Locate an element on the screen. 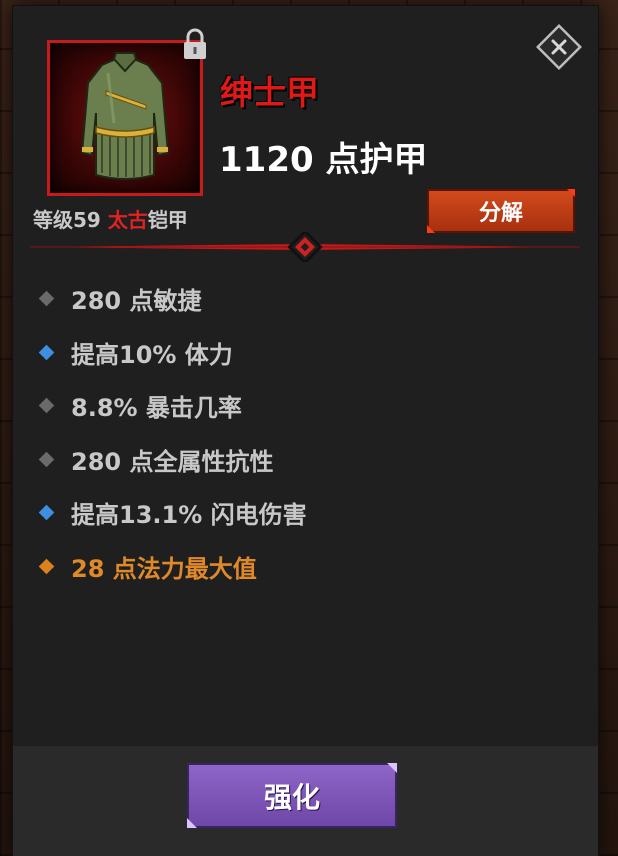 Image resolution: width=618 pixels, height=856 pixels. affix-row: 8.8% 暴击几率 is located at coordinates (172, 406).